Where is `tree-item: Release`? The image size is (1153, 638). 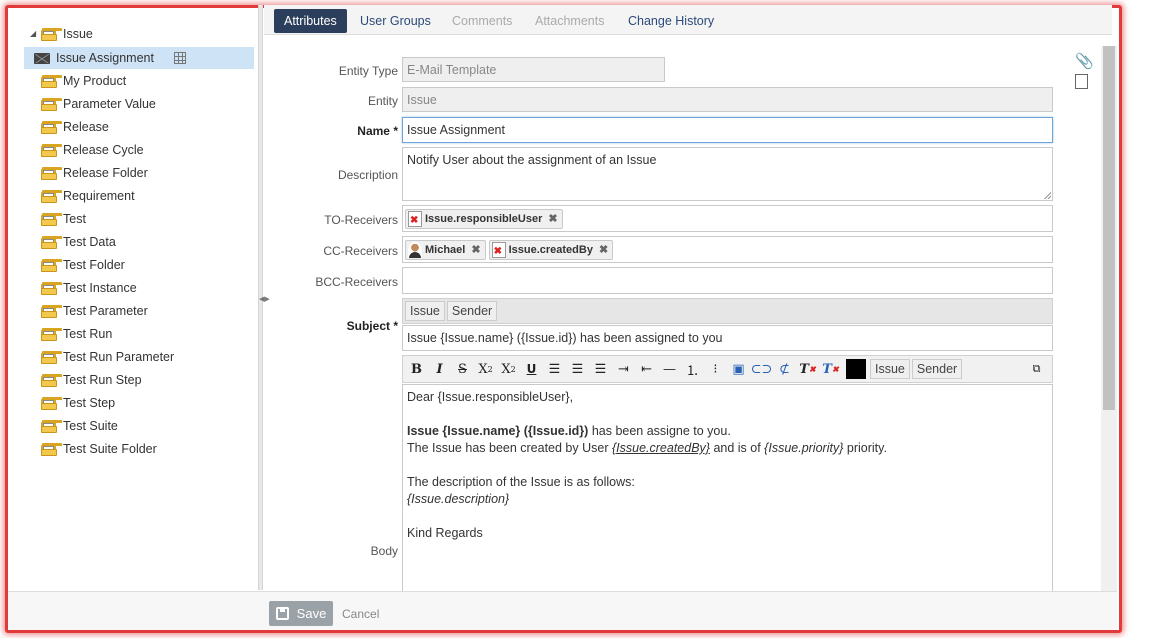 tree-item: Release is located at coordinates (124, 127).